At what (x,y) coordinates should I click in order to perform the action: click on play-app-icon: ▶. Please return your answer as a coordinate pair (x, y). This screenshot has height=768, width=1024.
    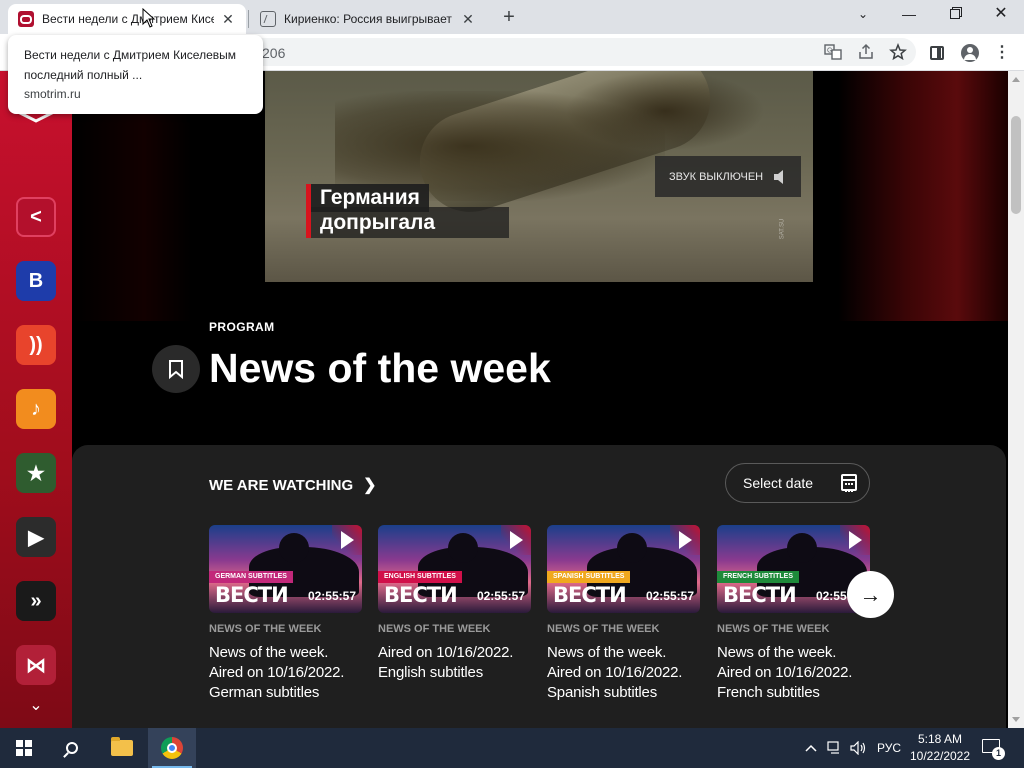
    Looking at the image, I should click on (36, 537).